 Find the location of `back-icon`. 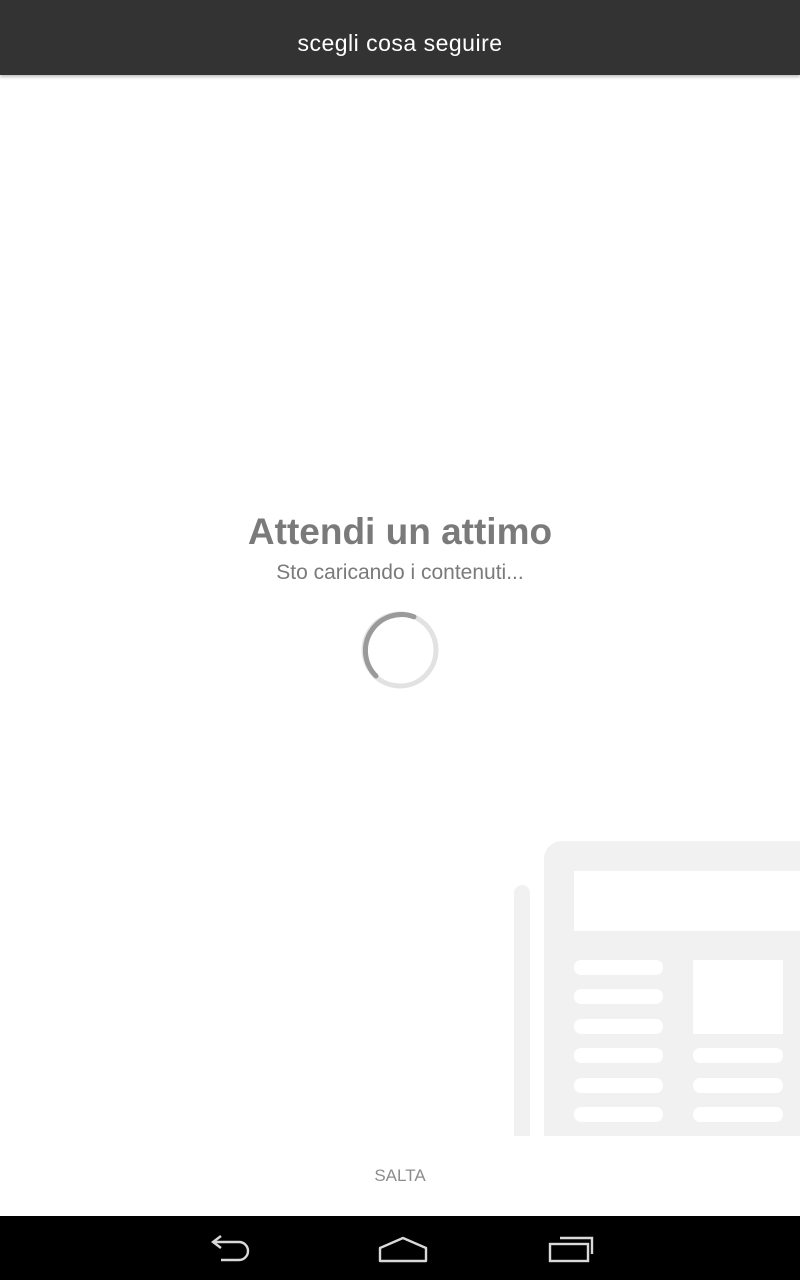

back-icon is located at coordinates (230, 1248).